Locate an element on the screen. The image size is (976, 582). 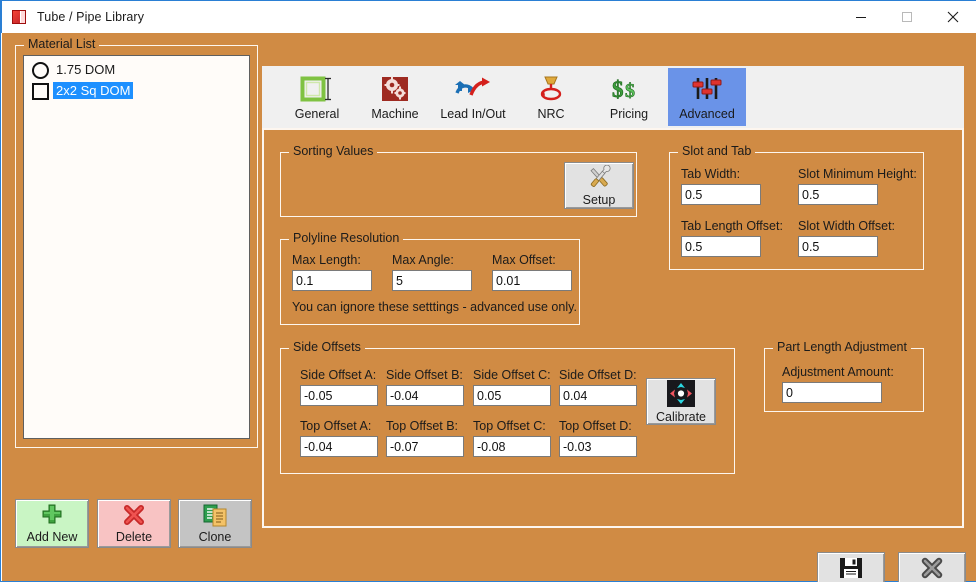
side-offset-c-label: Side Offset C: is located at coordinates (512, 375).